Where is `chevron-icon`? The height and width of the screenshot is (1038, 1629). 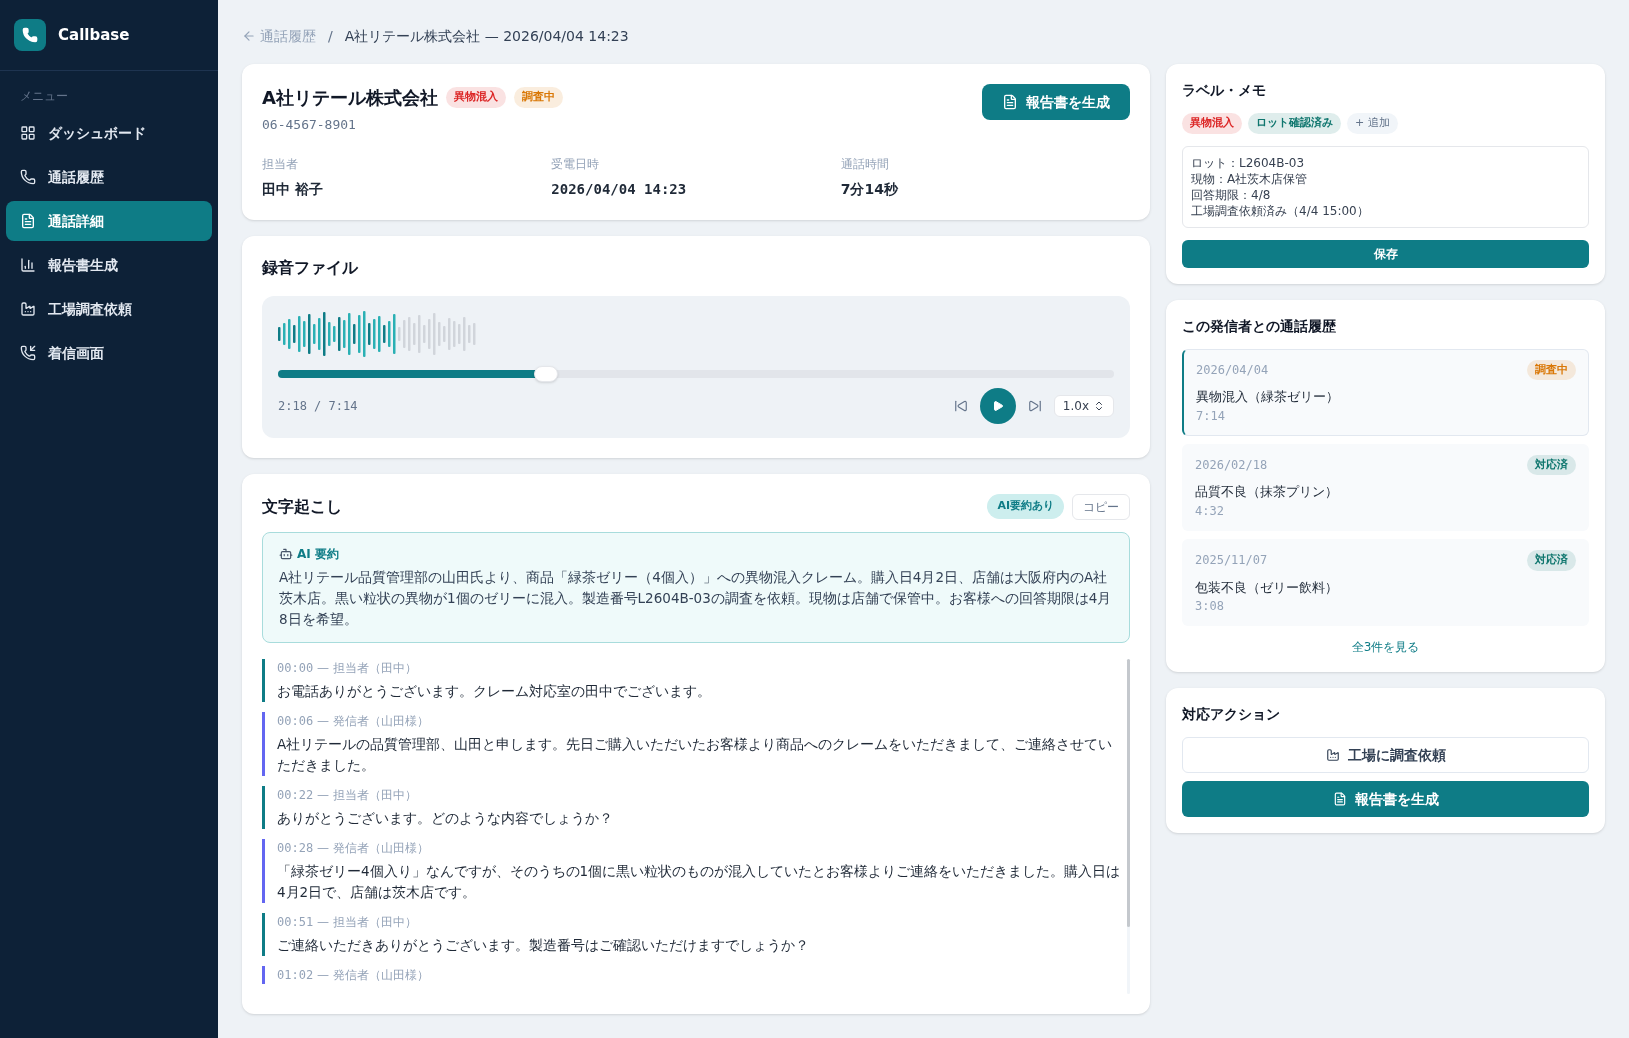
chevron-icon is located at coordinates (1099, 405).